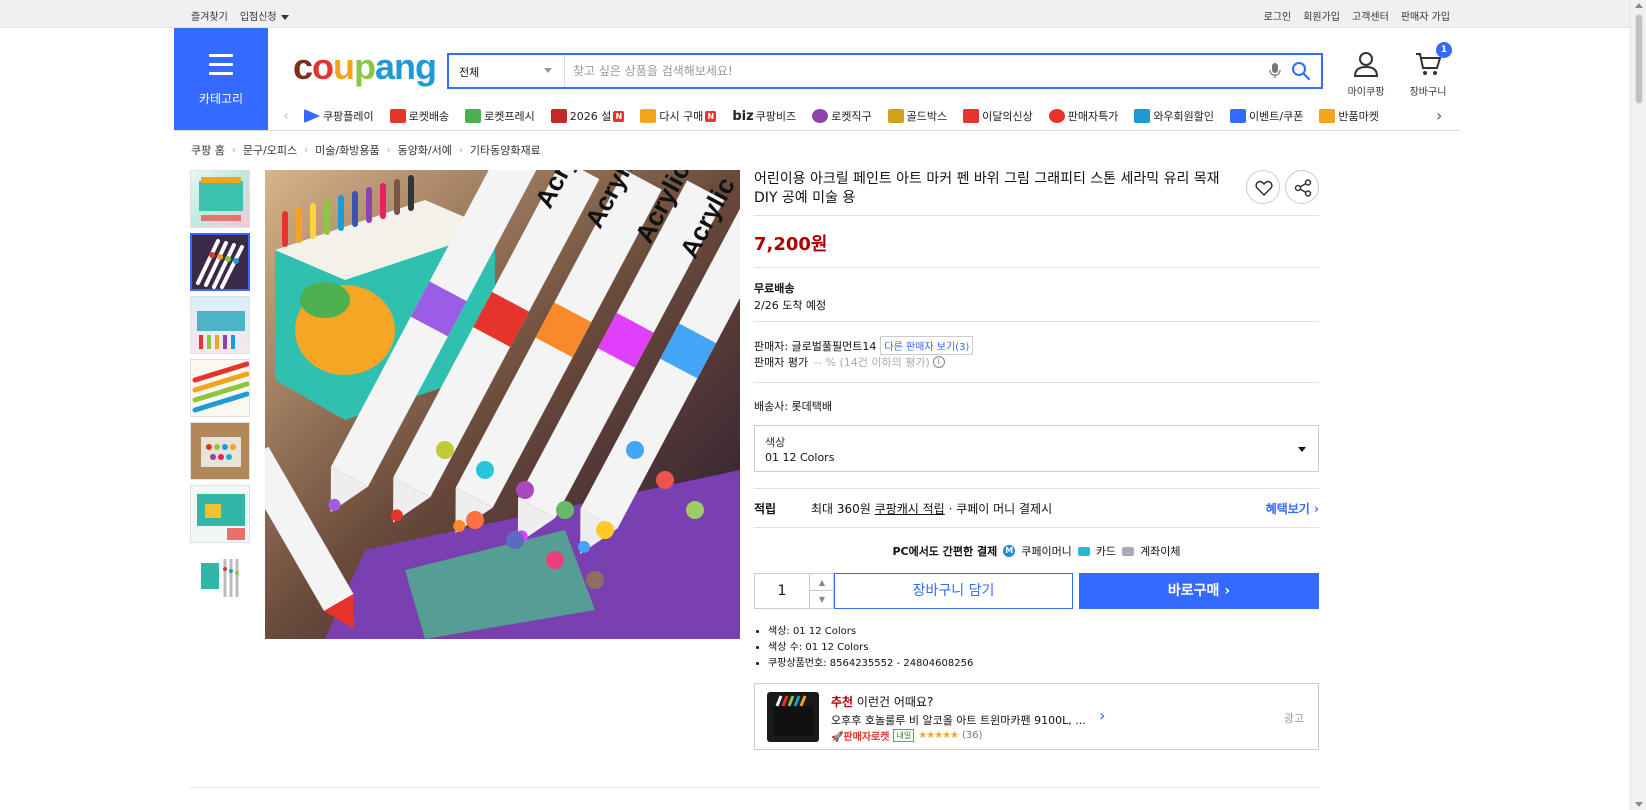 Image resolution: width=1646 pixels, height=810 pixels. Describe the element at coordinates (1276, 116) in the screenshot. I see `nav-label: 이벤트/쿠폰` at that location.